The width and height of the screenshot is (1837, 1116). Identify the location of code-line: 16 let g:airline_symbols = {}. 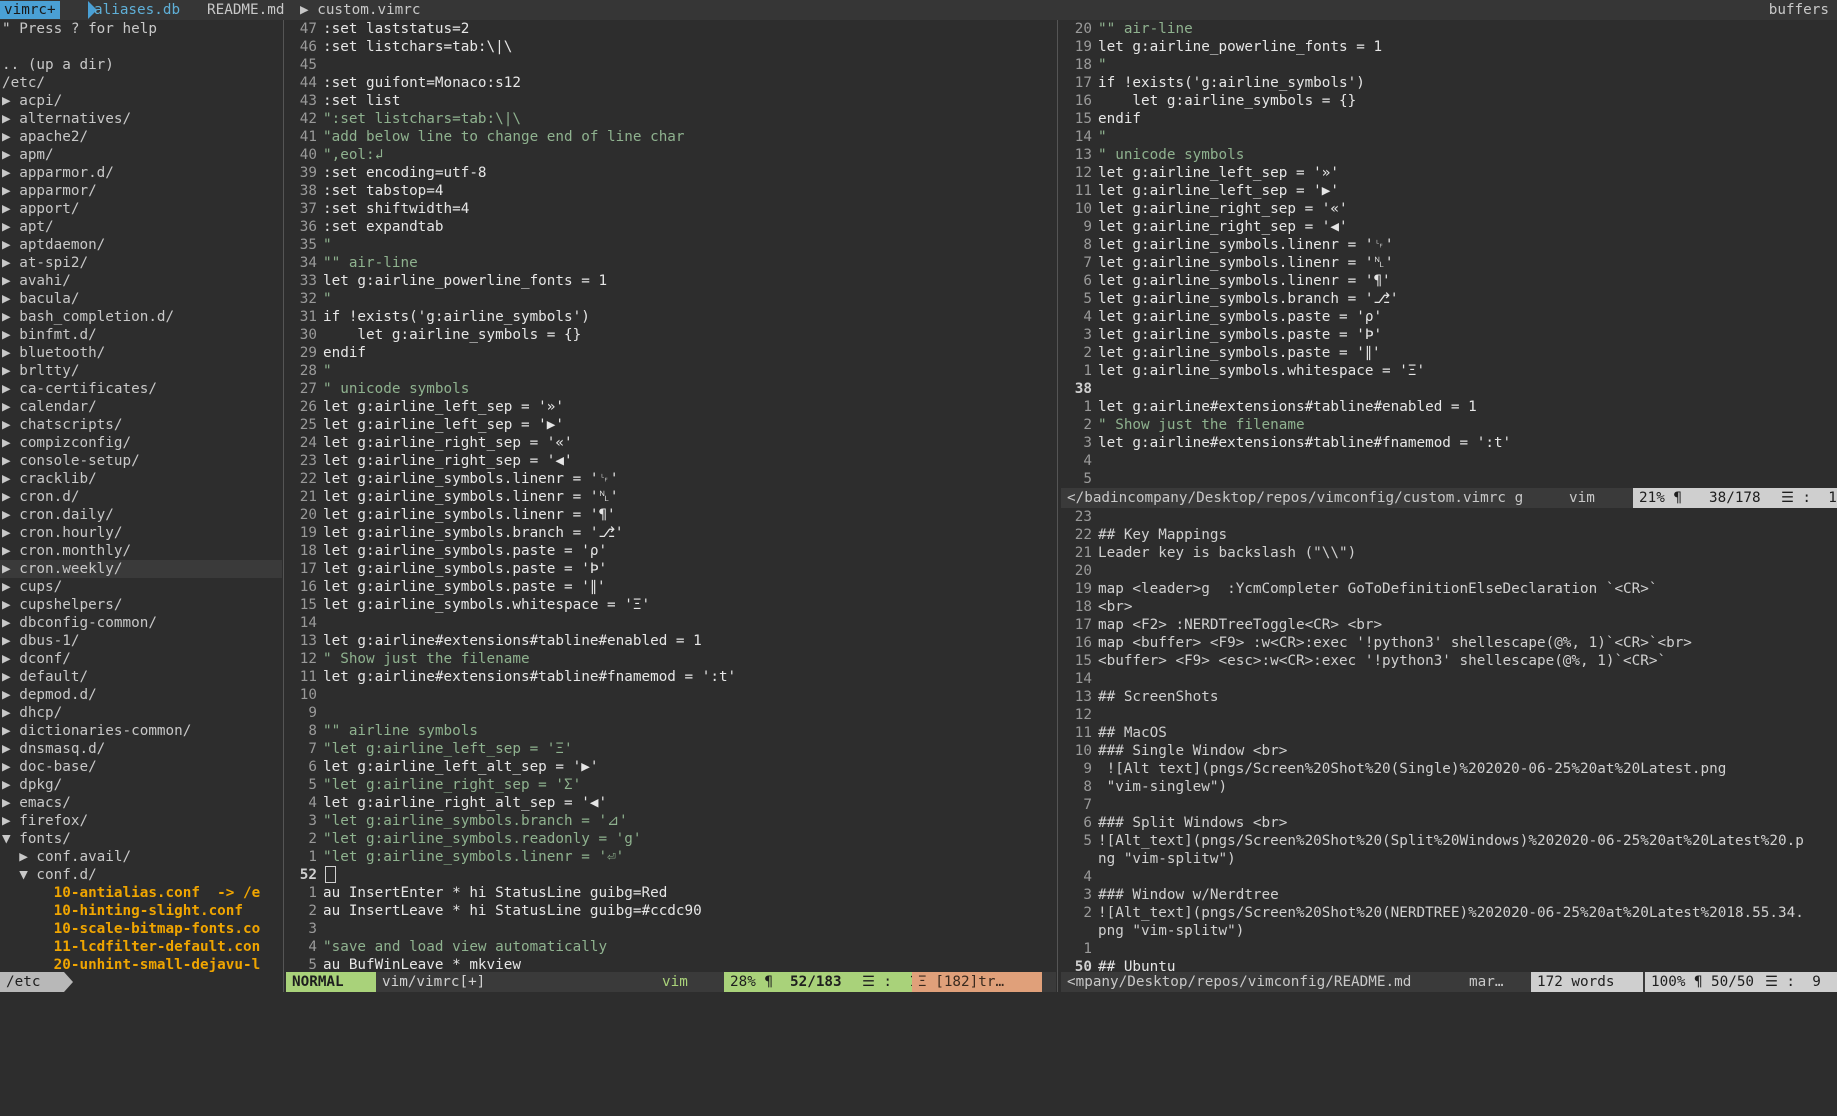
(1449, 101).